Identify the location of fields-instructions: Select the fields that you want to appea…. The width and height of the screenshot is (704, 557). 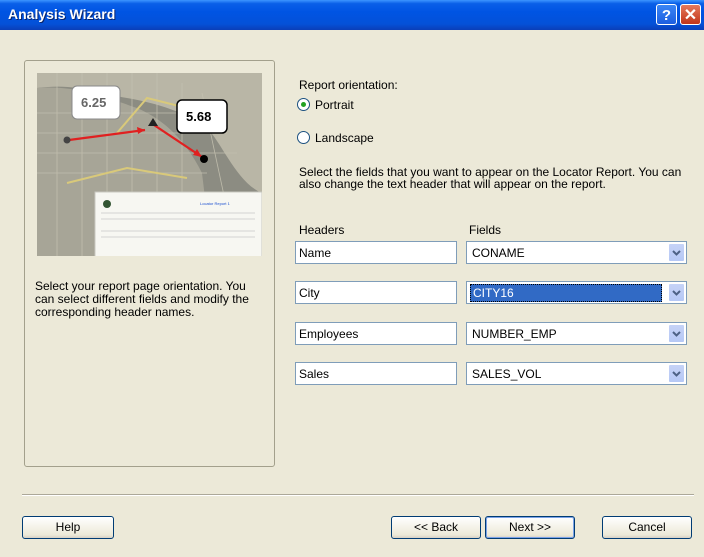
(490, 178).